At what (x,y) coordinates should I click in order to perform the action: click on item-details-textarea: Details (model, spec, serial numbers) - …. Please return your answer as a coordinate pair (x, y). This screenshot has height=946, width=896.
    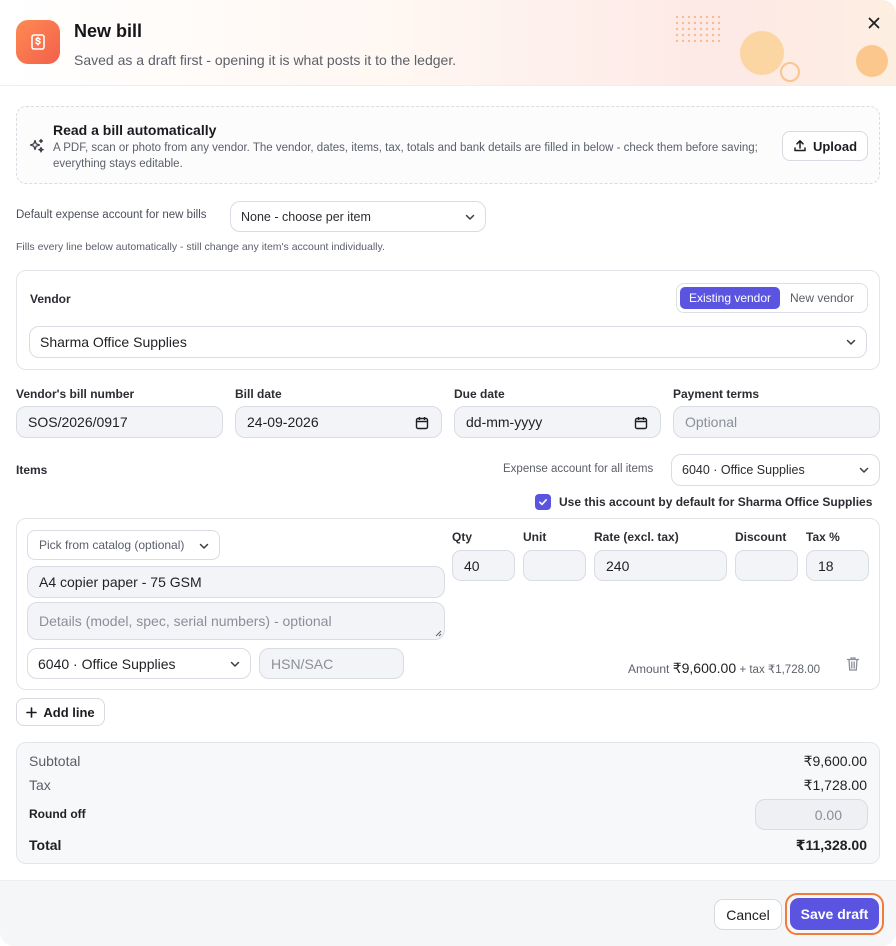
    Looking at the image, I should click on (236, 621).